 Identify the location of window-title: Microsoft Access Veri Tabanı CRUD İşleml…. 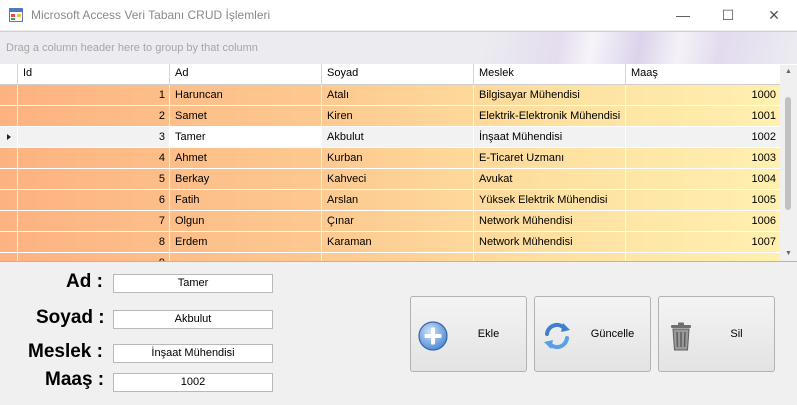
(151, 15).